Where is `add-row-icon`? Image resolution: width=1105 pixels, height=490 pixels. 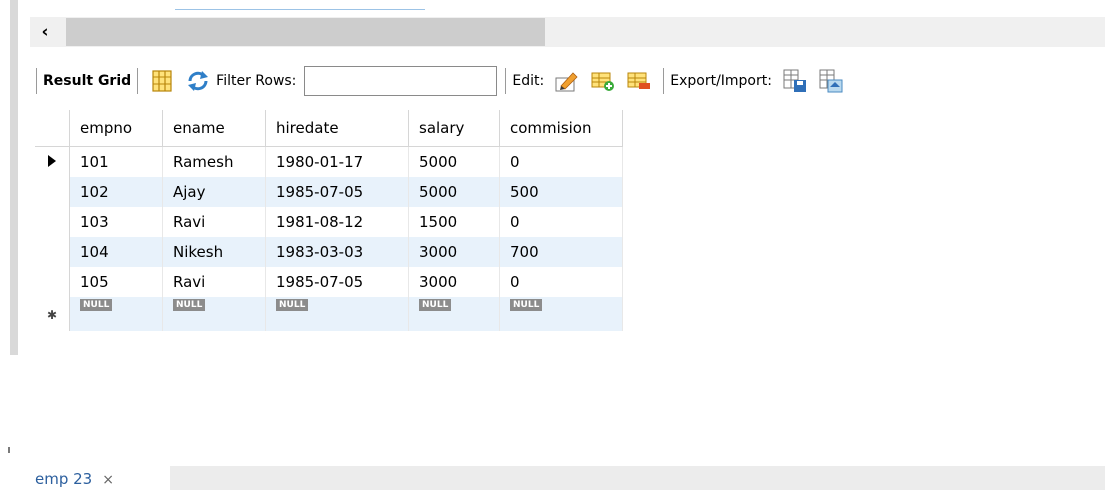
add-row-icon is located at coordinates (603, 81).